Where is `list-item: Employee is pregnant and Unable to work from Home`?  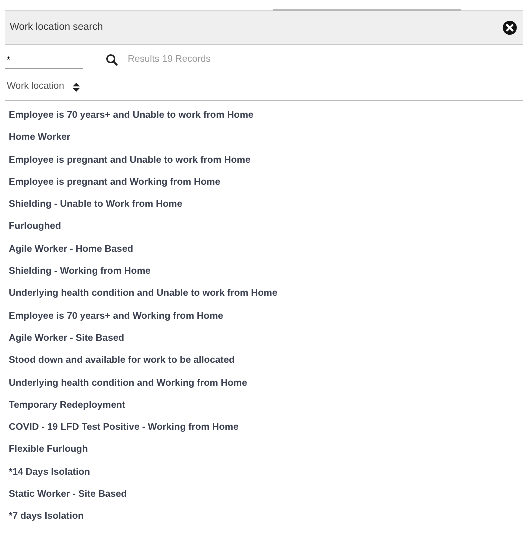
list-item: Employee is pregnant and Unable to work from Home is located at coordinates (266, 161).